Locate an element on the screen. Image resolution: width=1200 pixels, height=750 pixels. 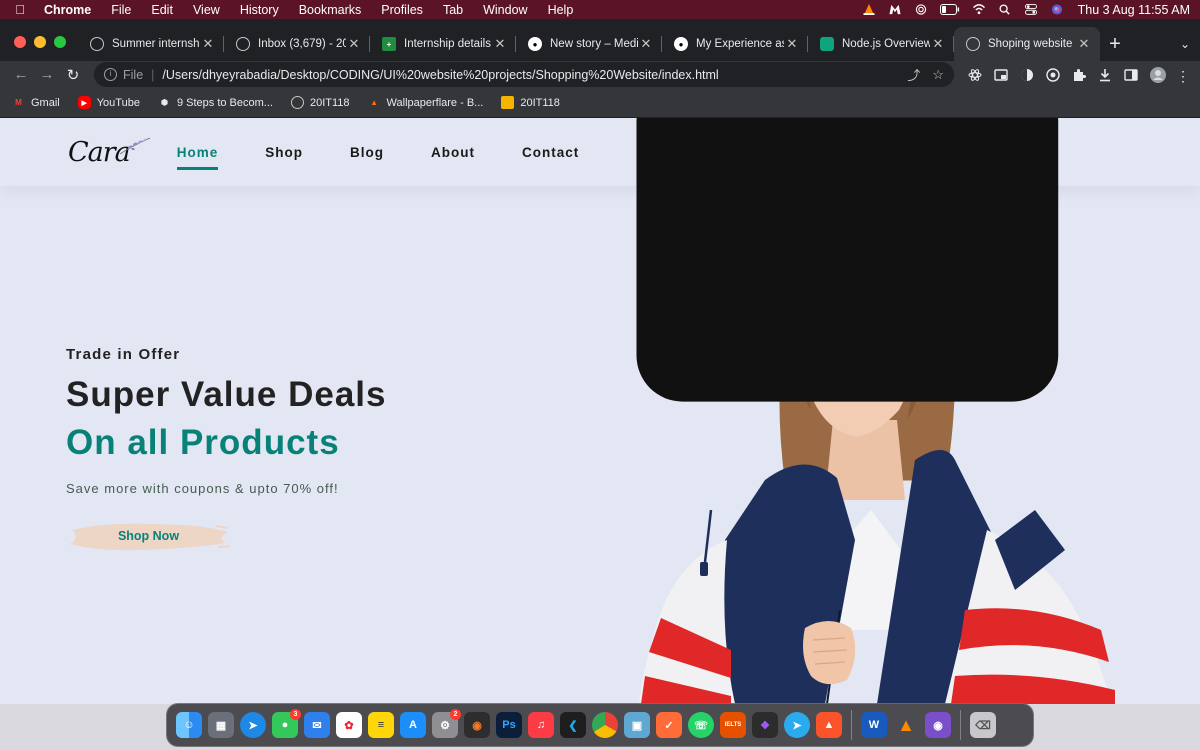
notes-icon: ≡ is located at coordinates (381, 725).